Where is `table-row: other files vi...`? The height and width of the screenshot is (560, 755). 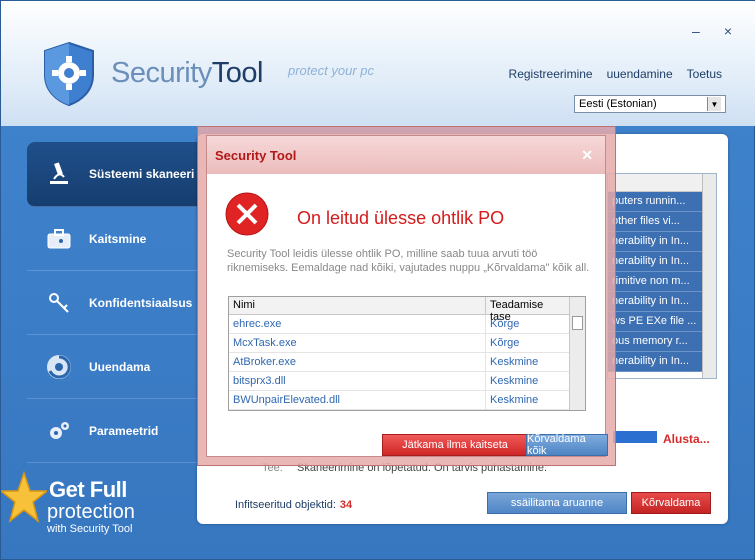 table-row: other files vi... is located at coordinates (662, 222).